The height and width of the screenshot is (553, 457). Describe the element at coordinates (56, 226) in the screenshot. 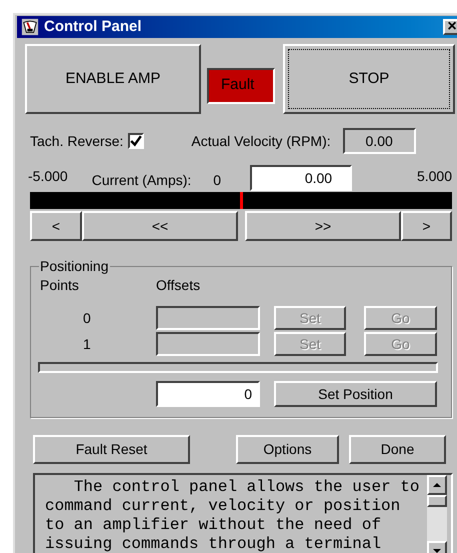

I see `jog-button: <` at that location.